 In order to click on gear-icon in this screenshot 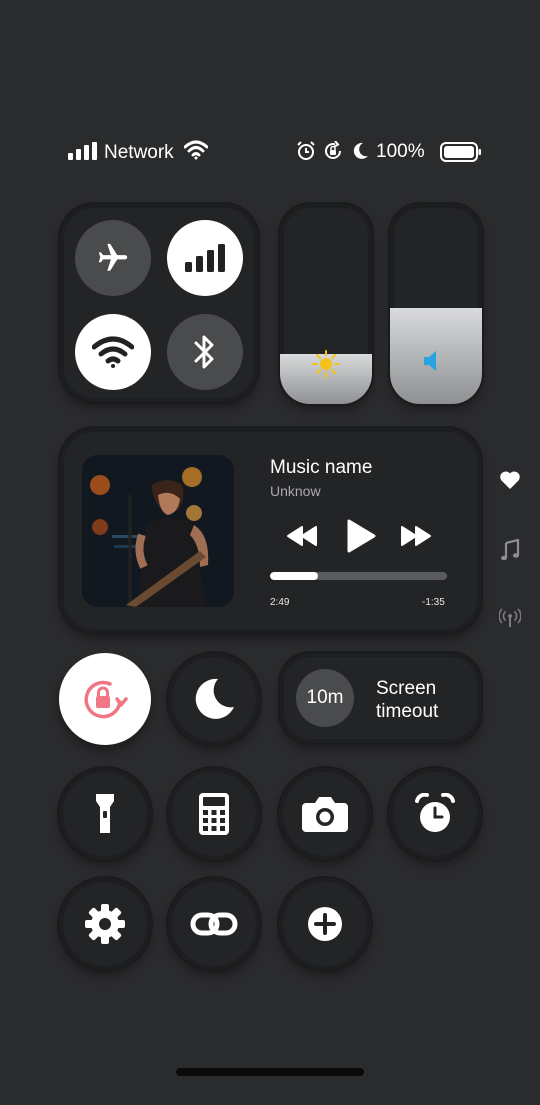, I will do `click(105, 924)`.